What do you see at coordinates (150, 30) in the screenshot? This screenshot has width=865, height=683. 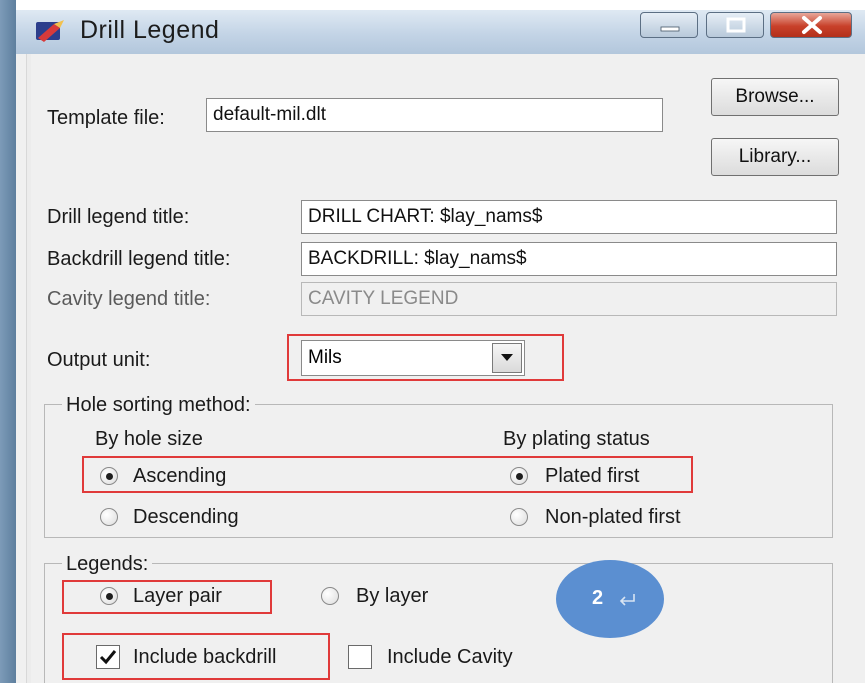 I see `window-title: Drill Legend` at bounding box center [150, 30].